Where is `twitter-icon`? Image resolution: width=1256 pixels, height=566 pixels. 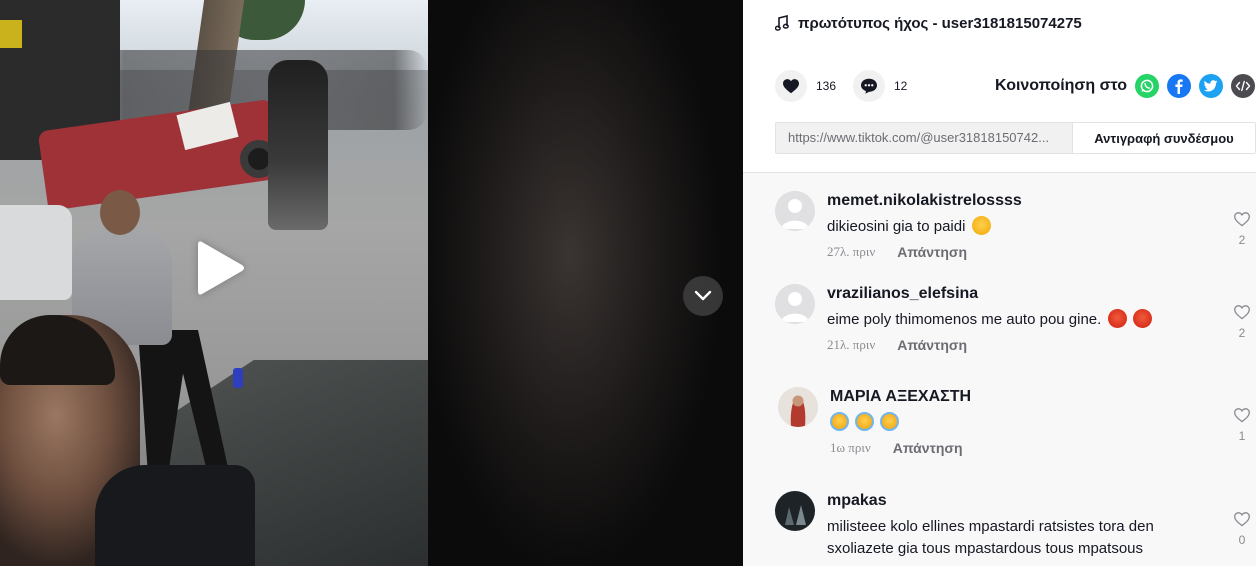 twitter-icon is located at coordinates (1211, 86).